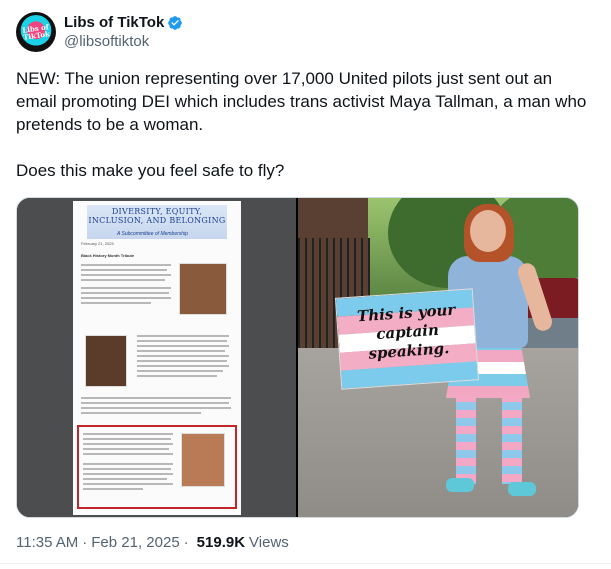 This screenshot has height=569, width=611. Describe the element at coordinates (512, 439) in the screenshot. I see `striped-sock-right` at that location.